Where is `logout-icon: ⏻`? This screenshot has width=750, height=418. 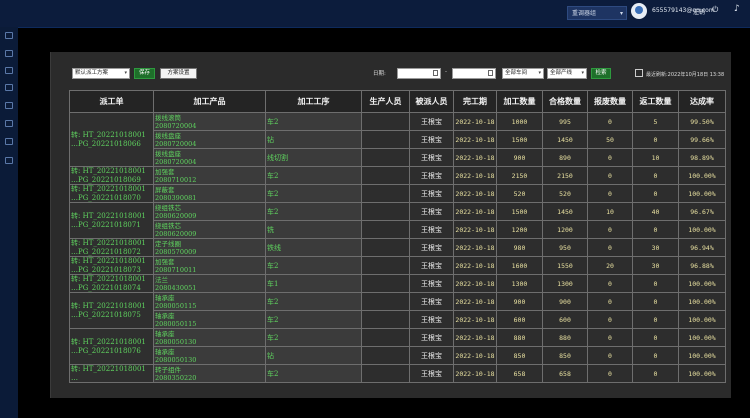
logout-icon: ⏻ is located at coordinates (715, 10).